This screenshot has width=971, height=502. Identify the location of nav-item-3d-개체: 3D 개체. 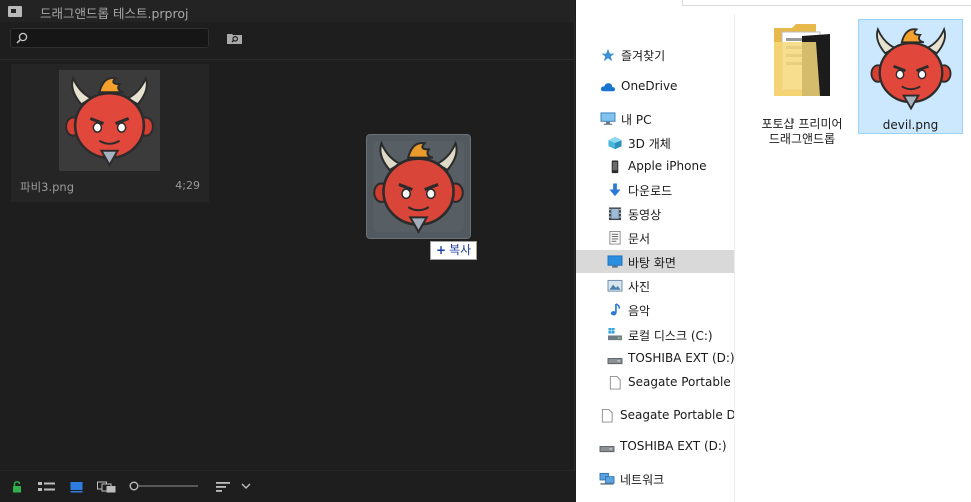
(655, 142).